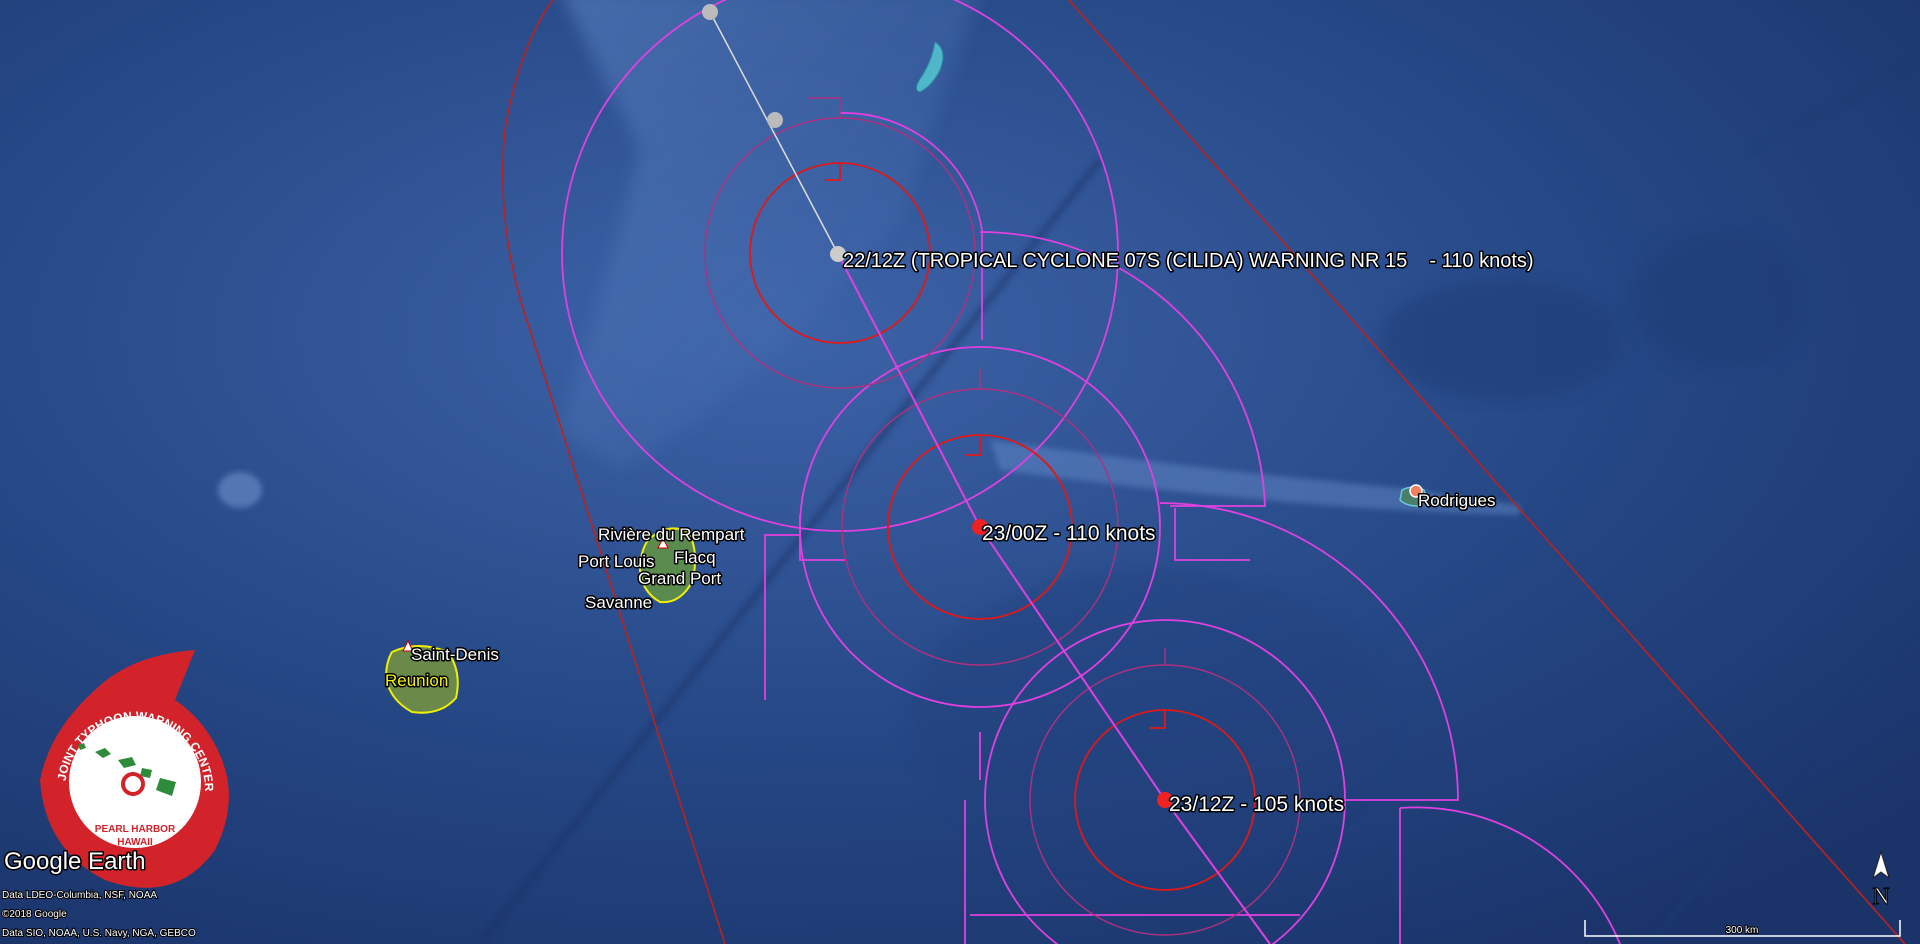  Describe the element at coordinates (1069, 533) in the screenshot. I see `forecast-label-23-00z: 23/00Z - 110 knots` at that location.